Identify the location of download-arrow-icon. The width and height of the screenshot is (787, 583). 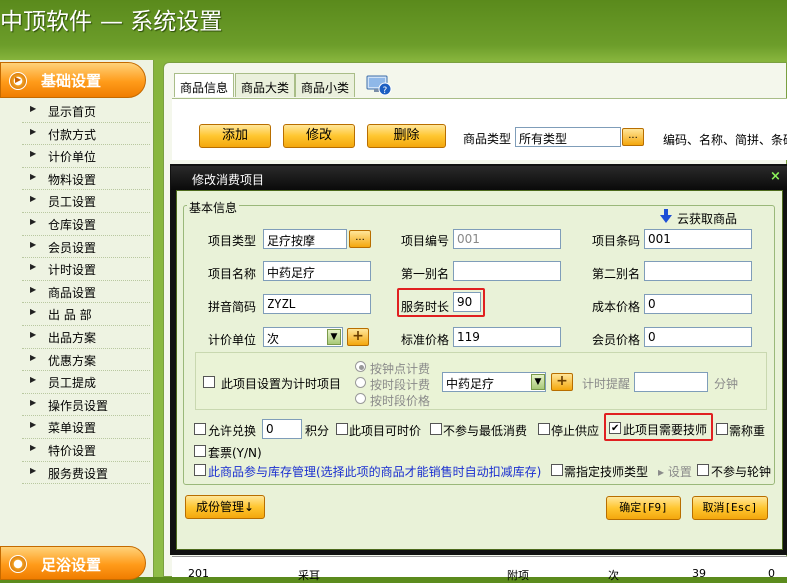
(666, 216).